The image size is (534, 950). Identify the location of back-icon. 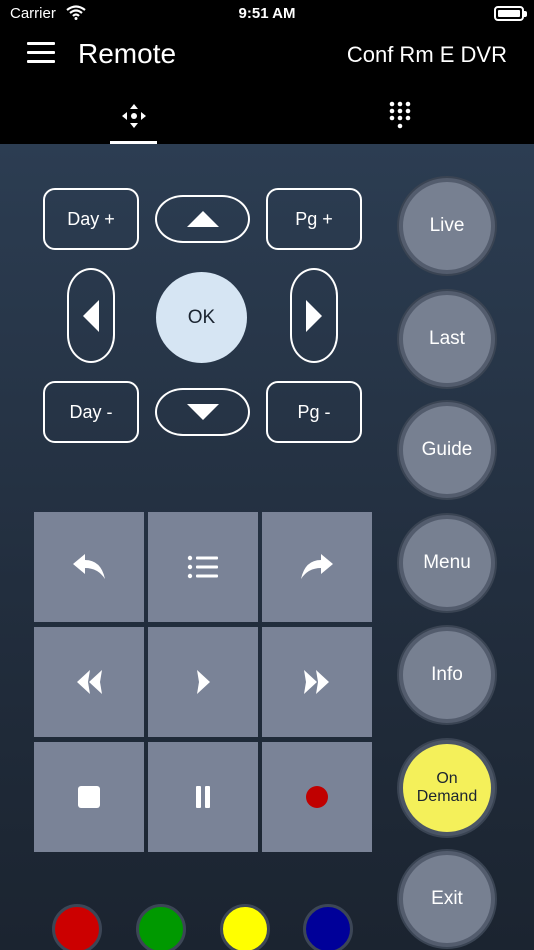
(89, 566).